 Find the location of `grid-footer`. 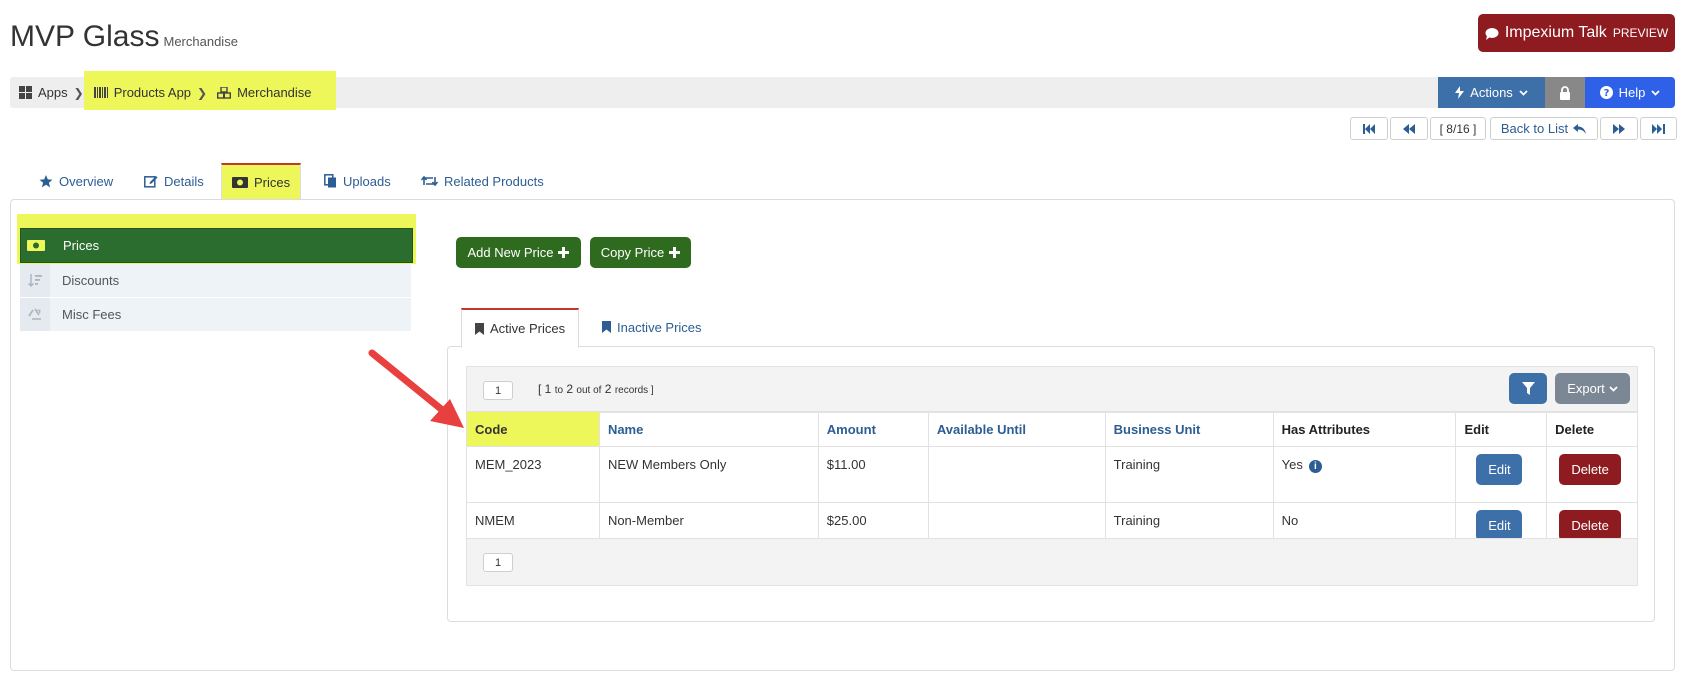

grid-footer is located at coordinates (1052, 562).